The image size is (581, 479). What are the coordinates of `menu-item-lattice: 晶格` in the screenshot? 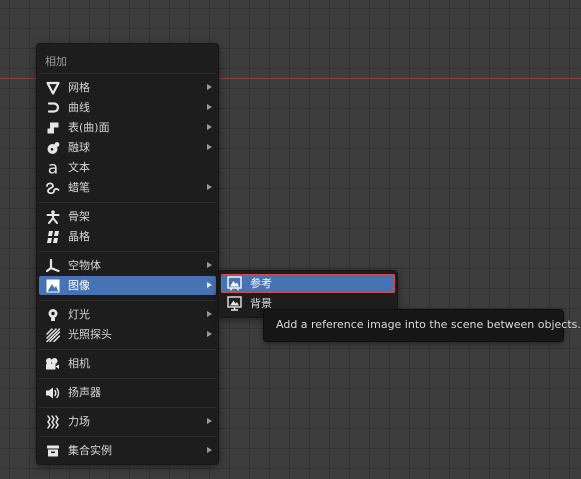 It's located at (127, 236).